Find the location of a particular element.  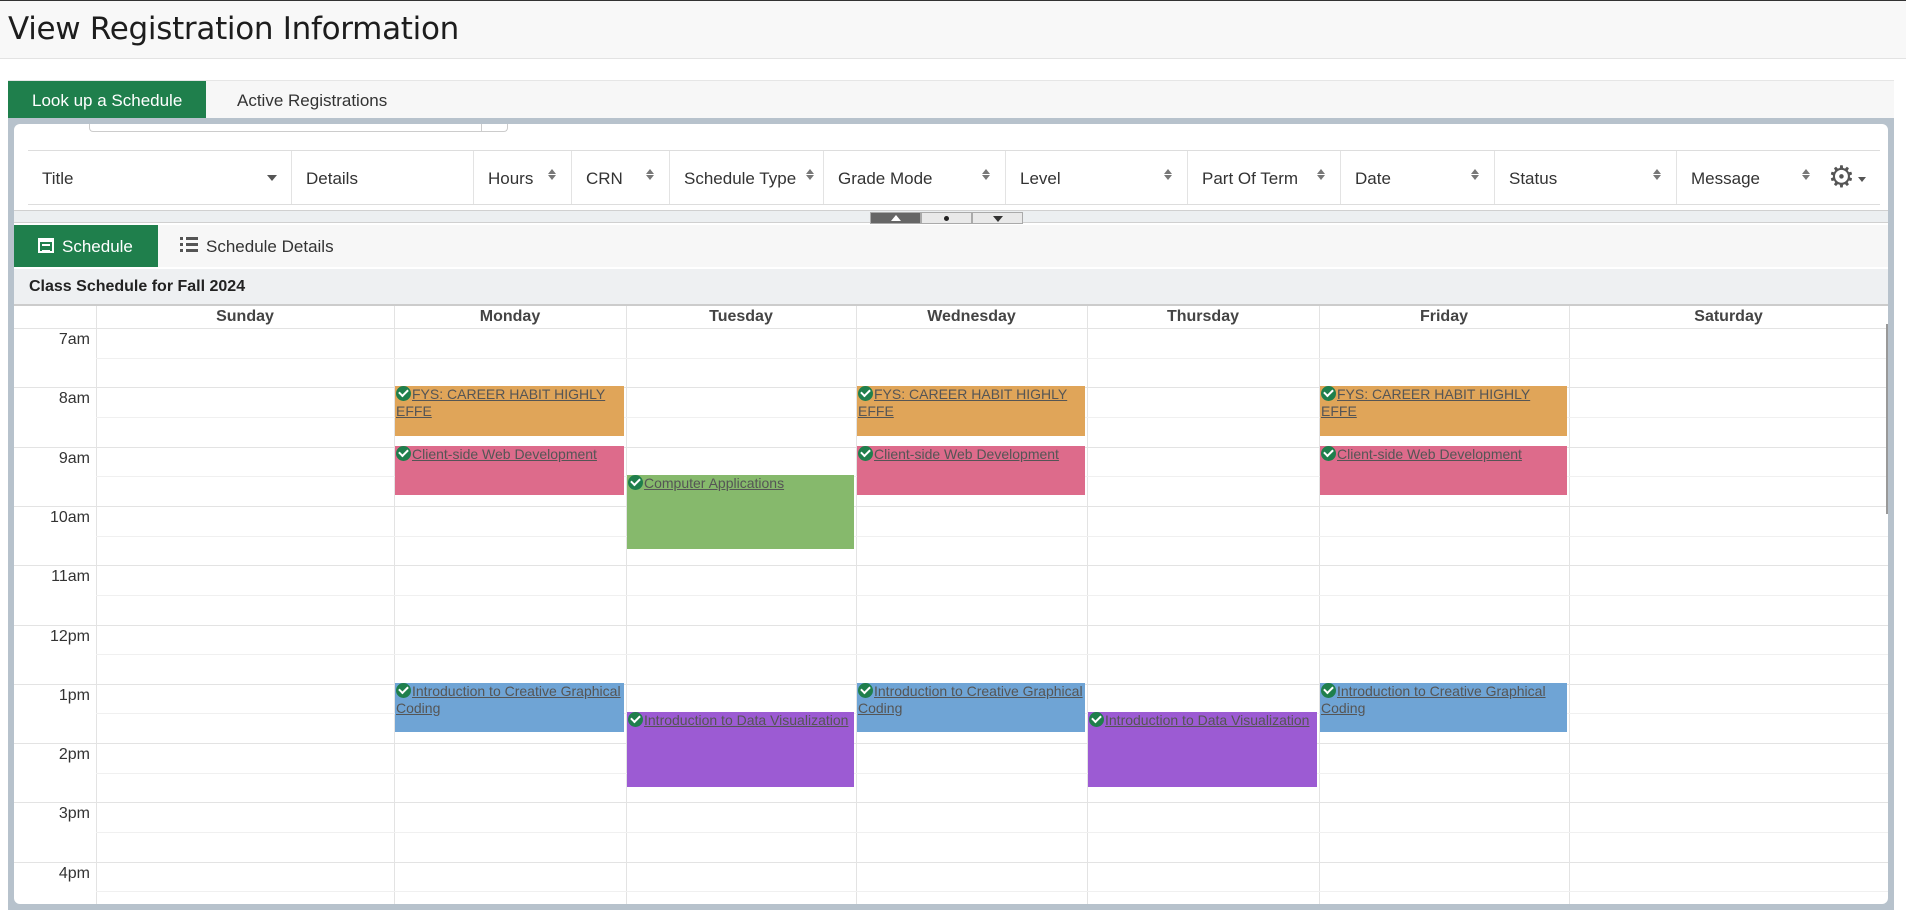

time-label: 4pm is located at coordinates (74, 873).